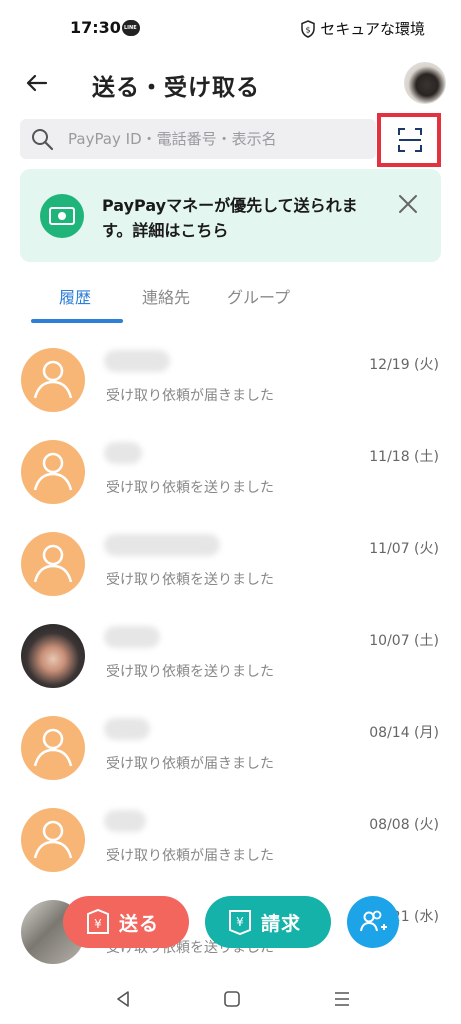 The height and width of the screenshot is (1024, 461). I want to click on user-avatar, so click(425, 83).